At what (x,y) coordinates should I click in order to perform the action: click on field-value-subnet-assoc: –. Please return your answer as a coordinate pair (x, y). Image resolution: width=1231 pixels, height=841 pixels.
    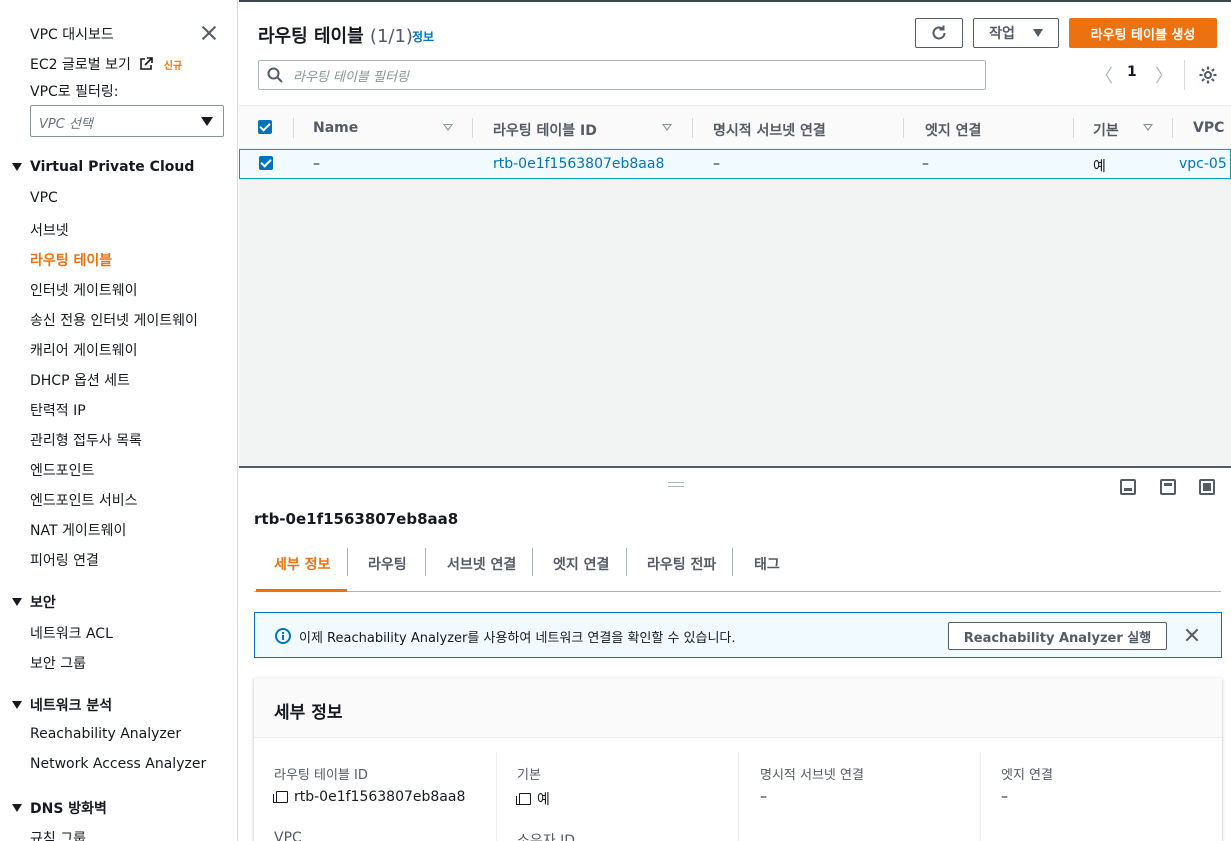
    Looking at the image, I should click on (763, 797).